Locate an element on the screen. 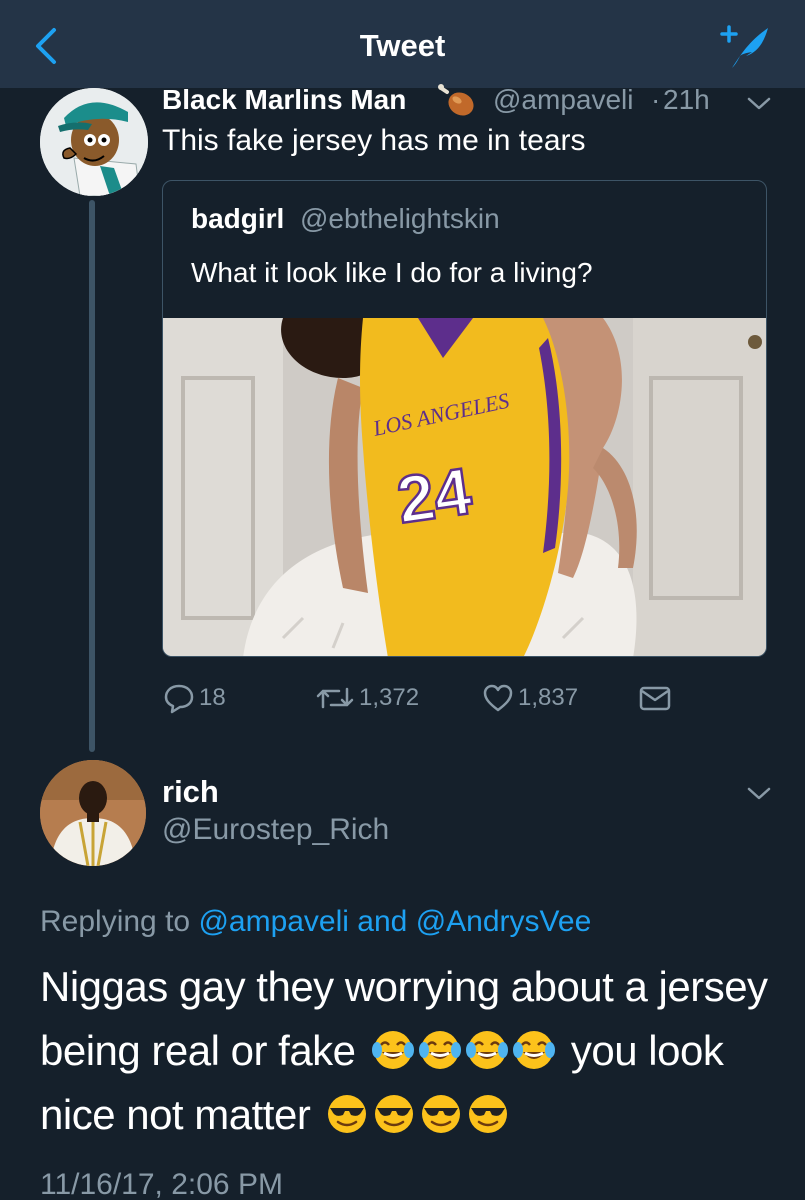  compose-tweet-icon is located at coordinates (744, 46).